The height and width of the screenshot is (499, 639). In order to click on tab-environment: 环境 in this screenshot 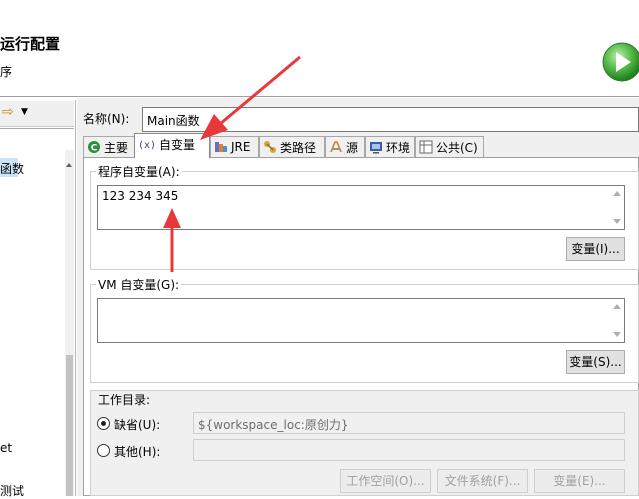, I will do `click(390, 146)`.